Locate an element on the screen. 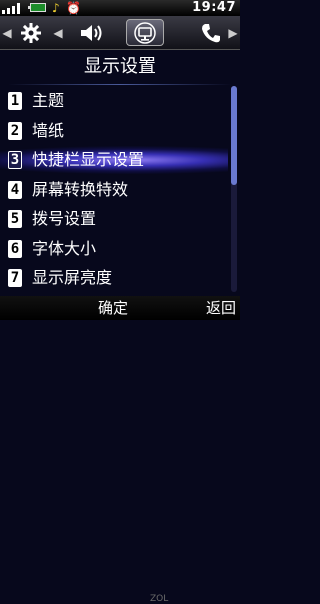 This screenshot has height=604, width=320. music-icon: ♪ is located at coordinates (56, 8).